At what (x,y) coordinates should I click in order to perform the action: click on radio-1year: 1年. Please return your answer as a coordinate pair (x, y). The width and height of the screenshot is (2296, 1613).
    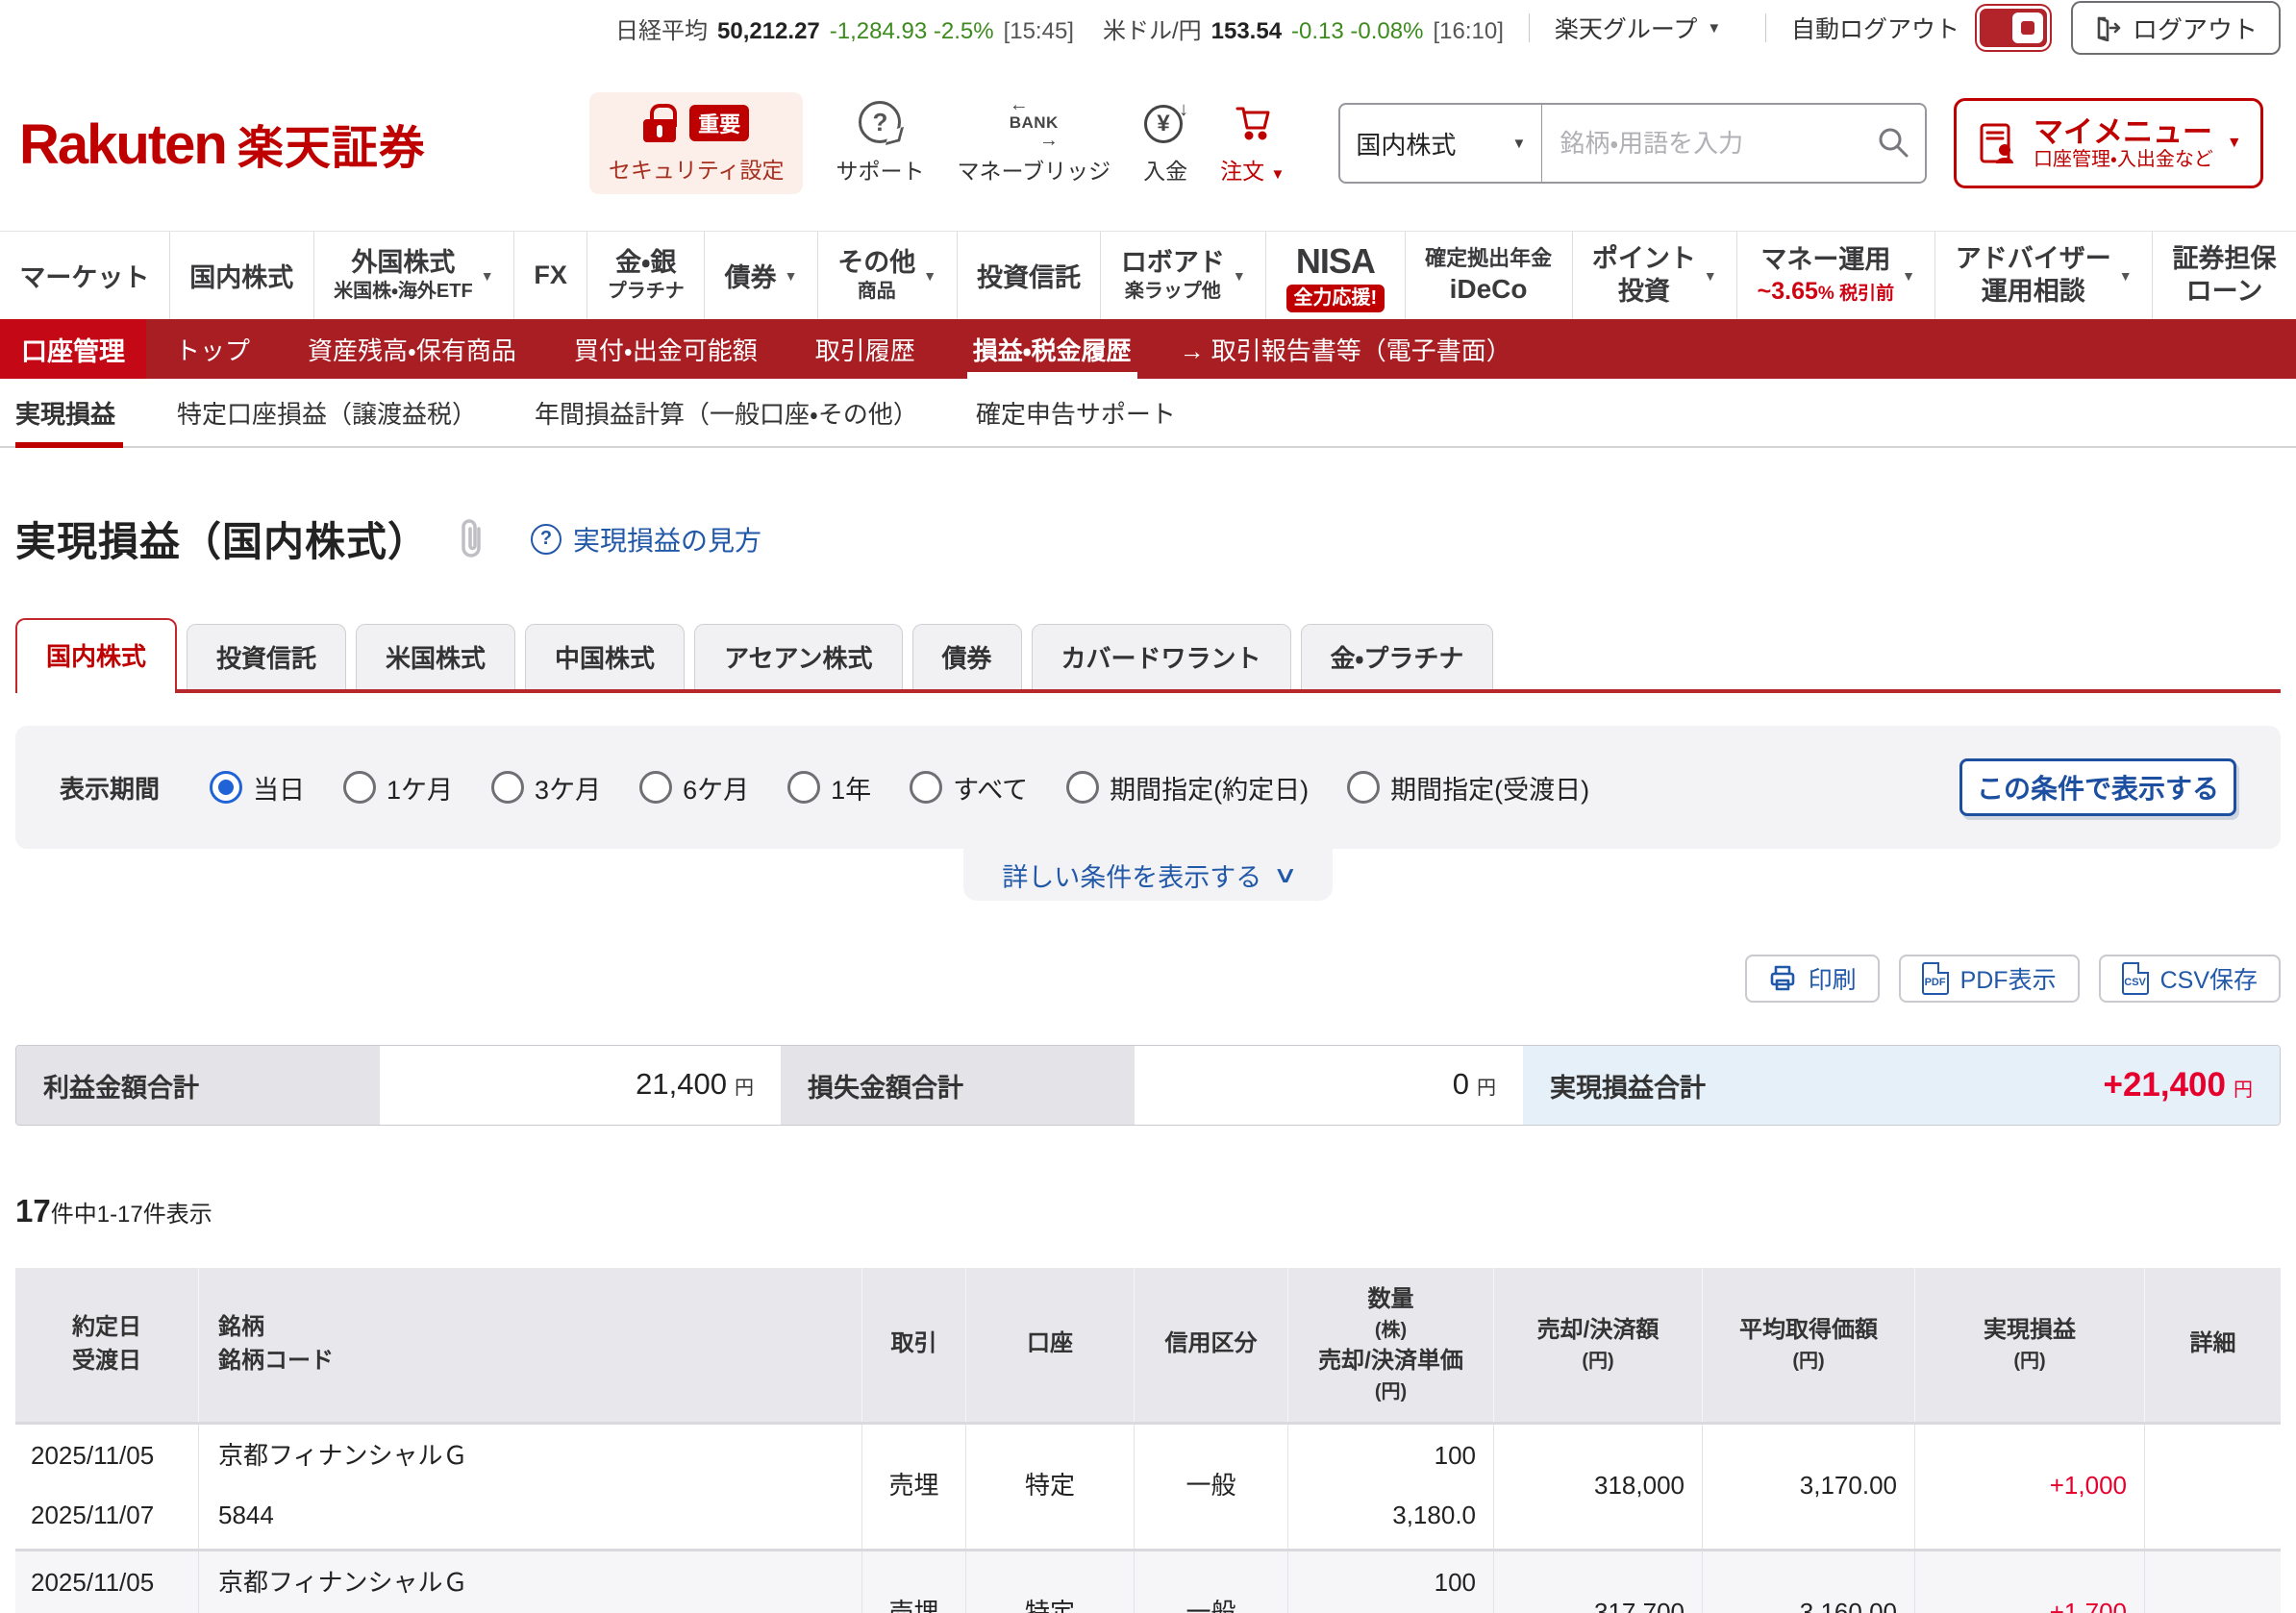
    Looking at the image, I should click on (829, 787).